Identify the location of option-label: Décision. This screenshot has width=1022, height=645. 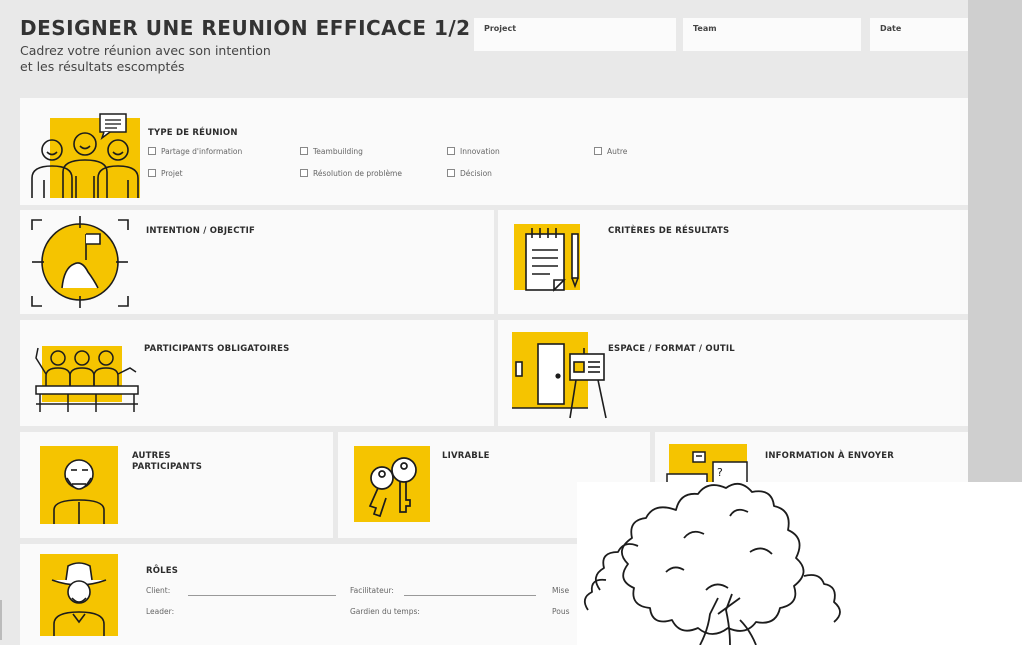
(476, 173).